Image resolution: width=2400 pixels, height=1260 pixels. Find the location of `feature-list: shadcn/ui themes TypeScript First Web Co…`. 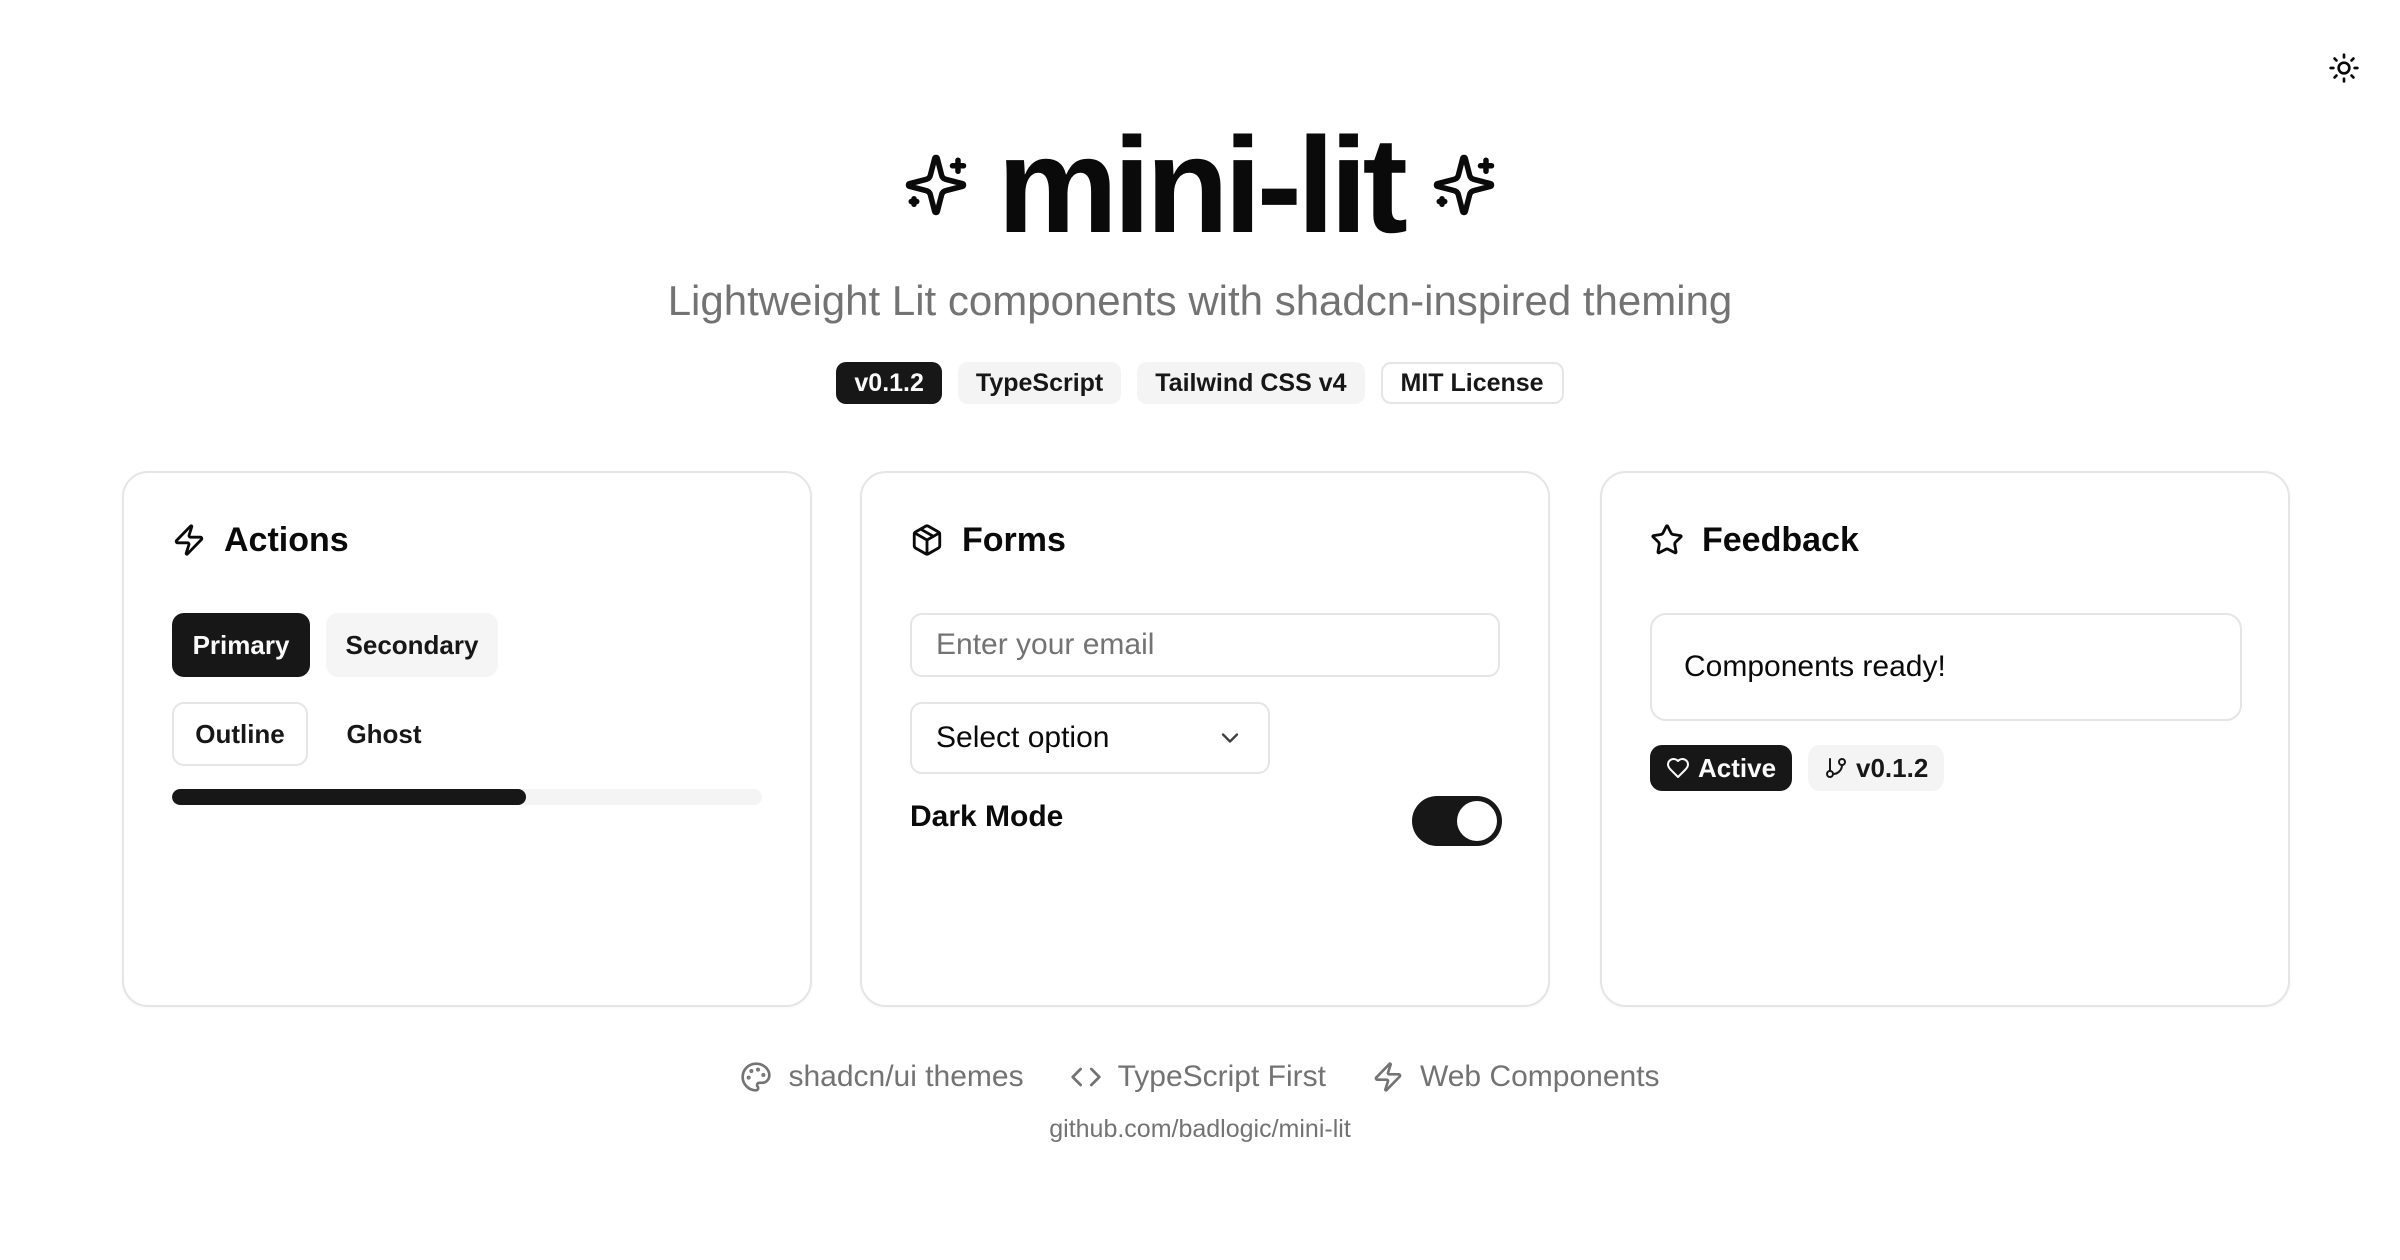

feature-list: shadcn/ui themes TypeScript First Web Co… is located at coordinates (1200, 1077).